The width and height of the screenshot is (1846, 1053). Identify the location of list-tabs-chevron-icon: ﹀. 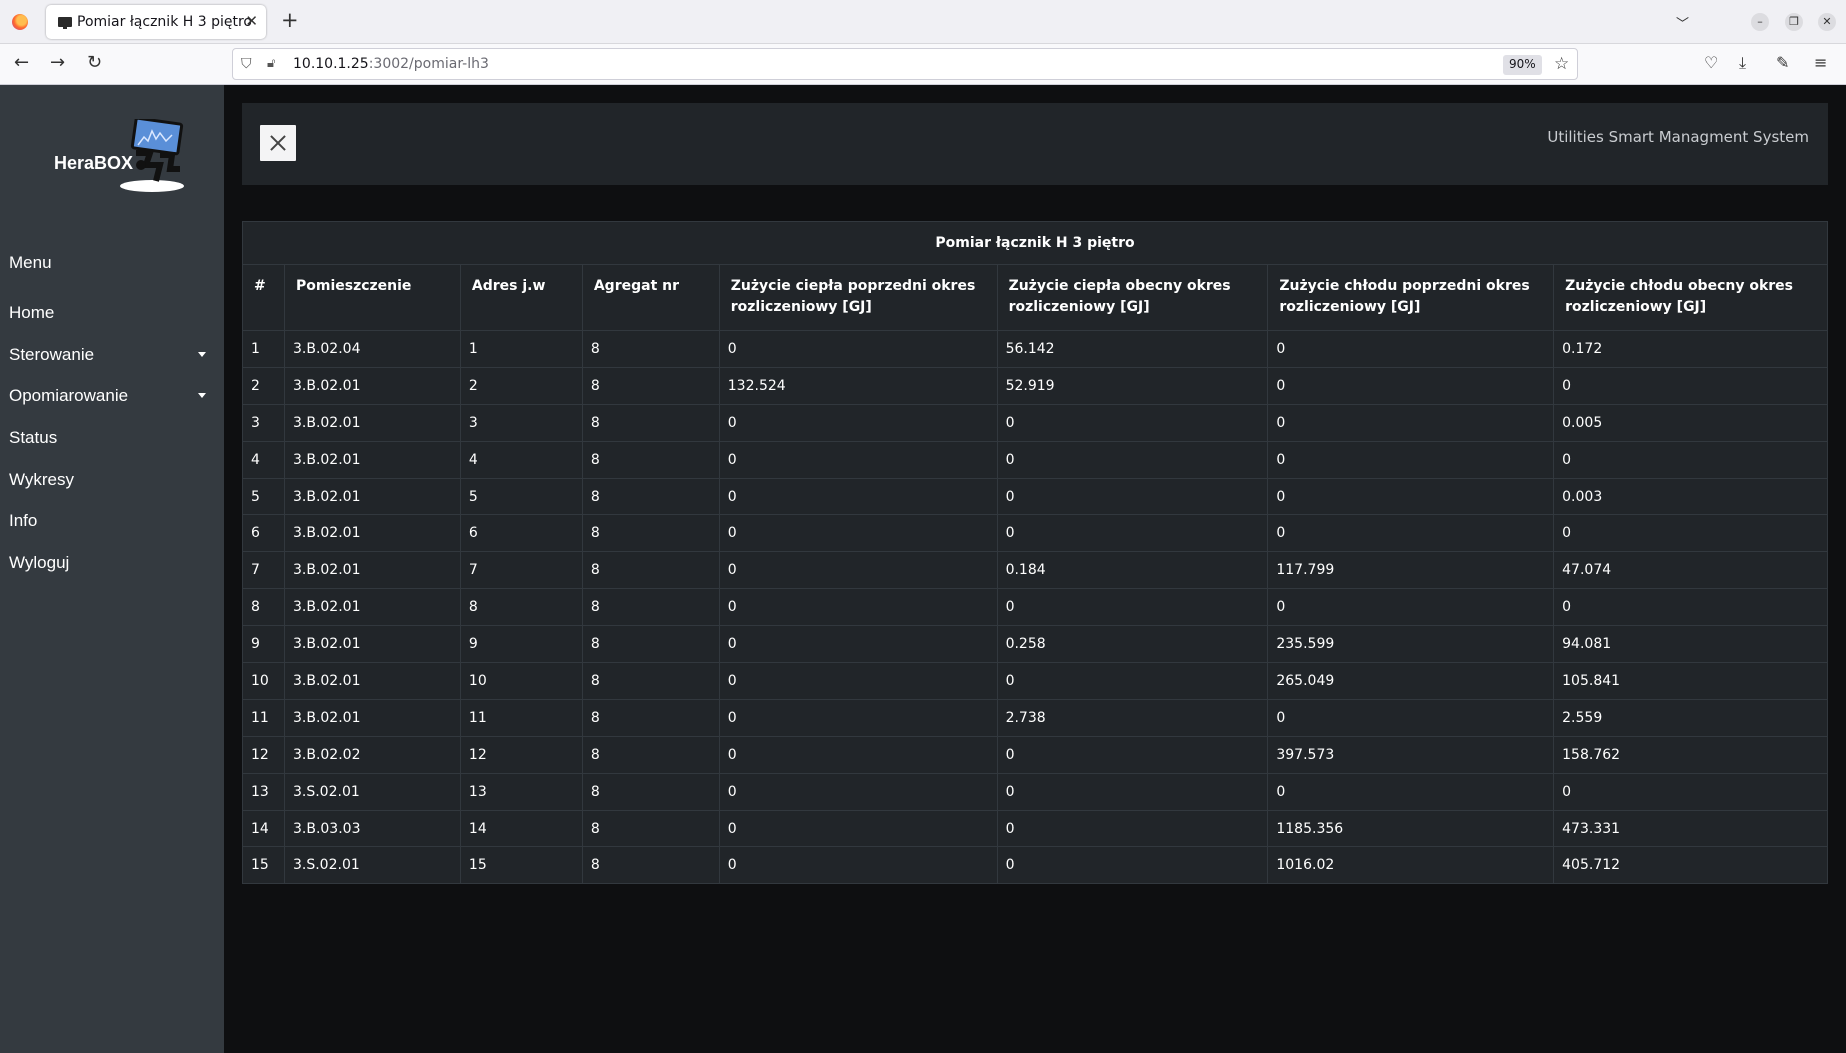
(1682, 22).